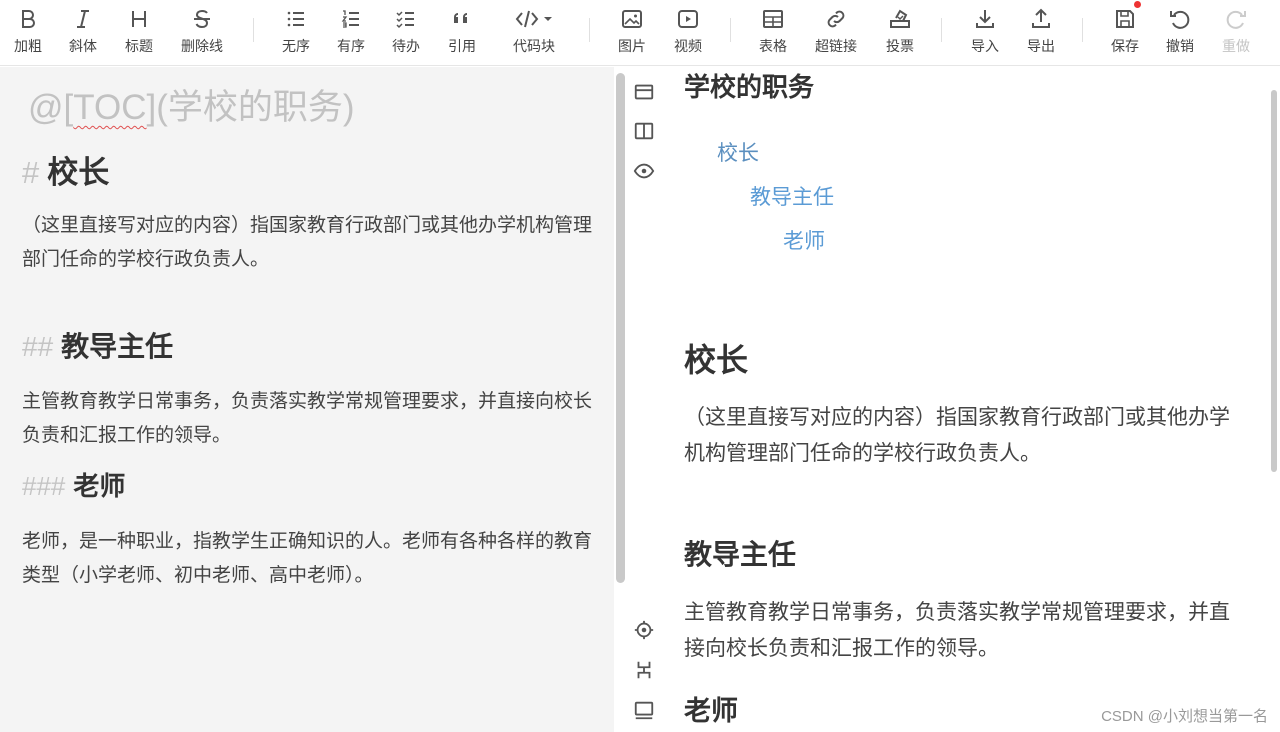 Image resolution: width=1280 pixels, height=732 pixels. What do you see at coordinates (462, 47) in the screenshot?
I see `quote-label: 引用` at bounding box center [462, 47].